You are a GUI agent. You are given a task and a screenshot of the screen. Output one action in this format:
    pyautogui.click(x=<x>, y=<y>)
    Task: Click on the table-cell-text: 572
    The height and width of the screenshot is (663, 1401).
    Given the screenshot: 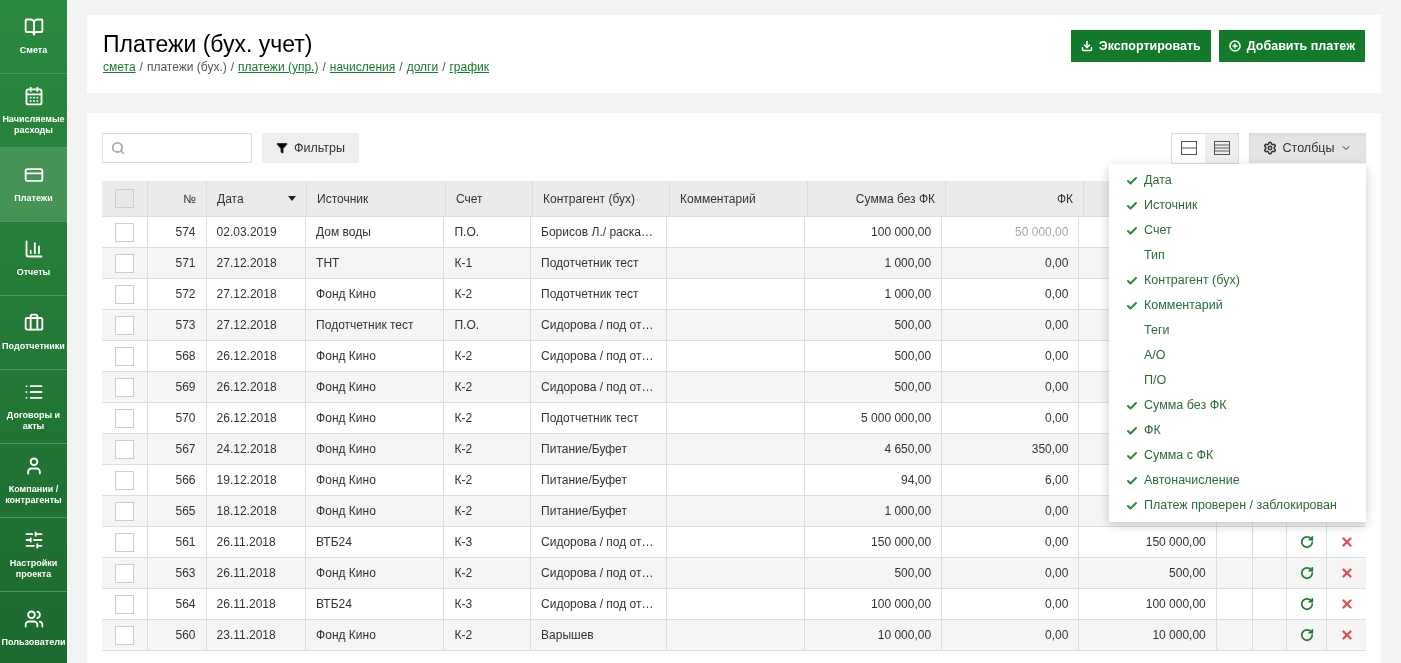 What is the action you would take?
    pyautogui.click(x=185, y=294)
    